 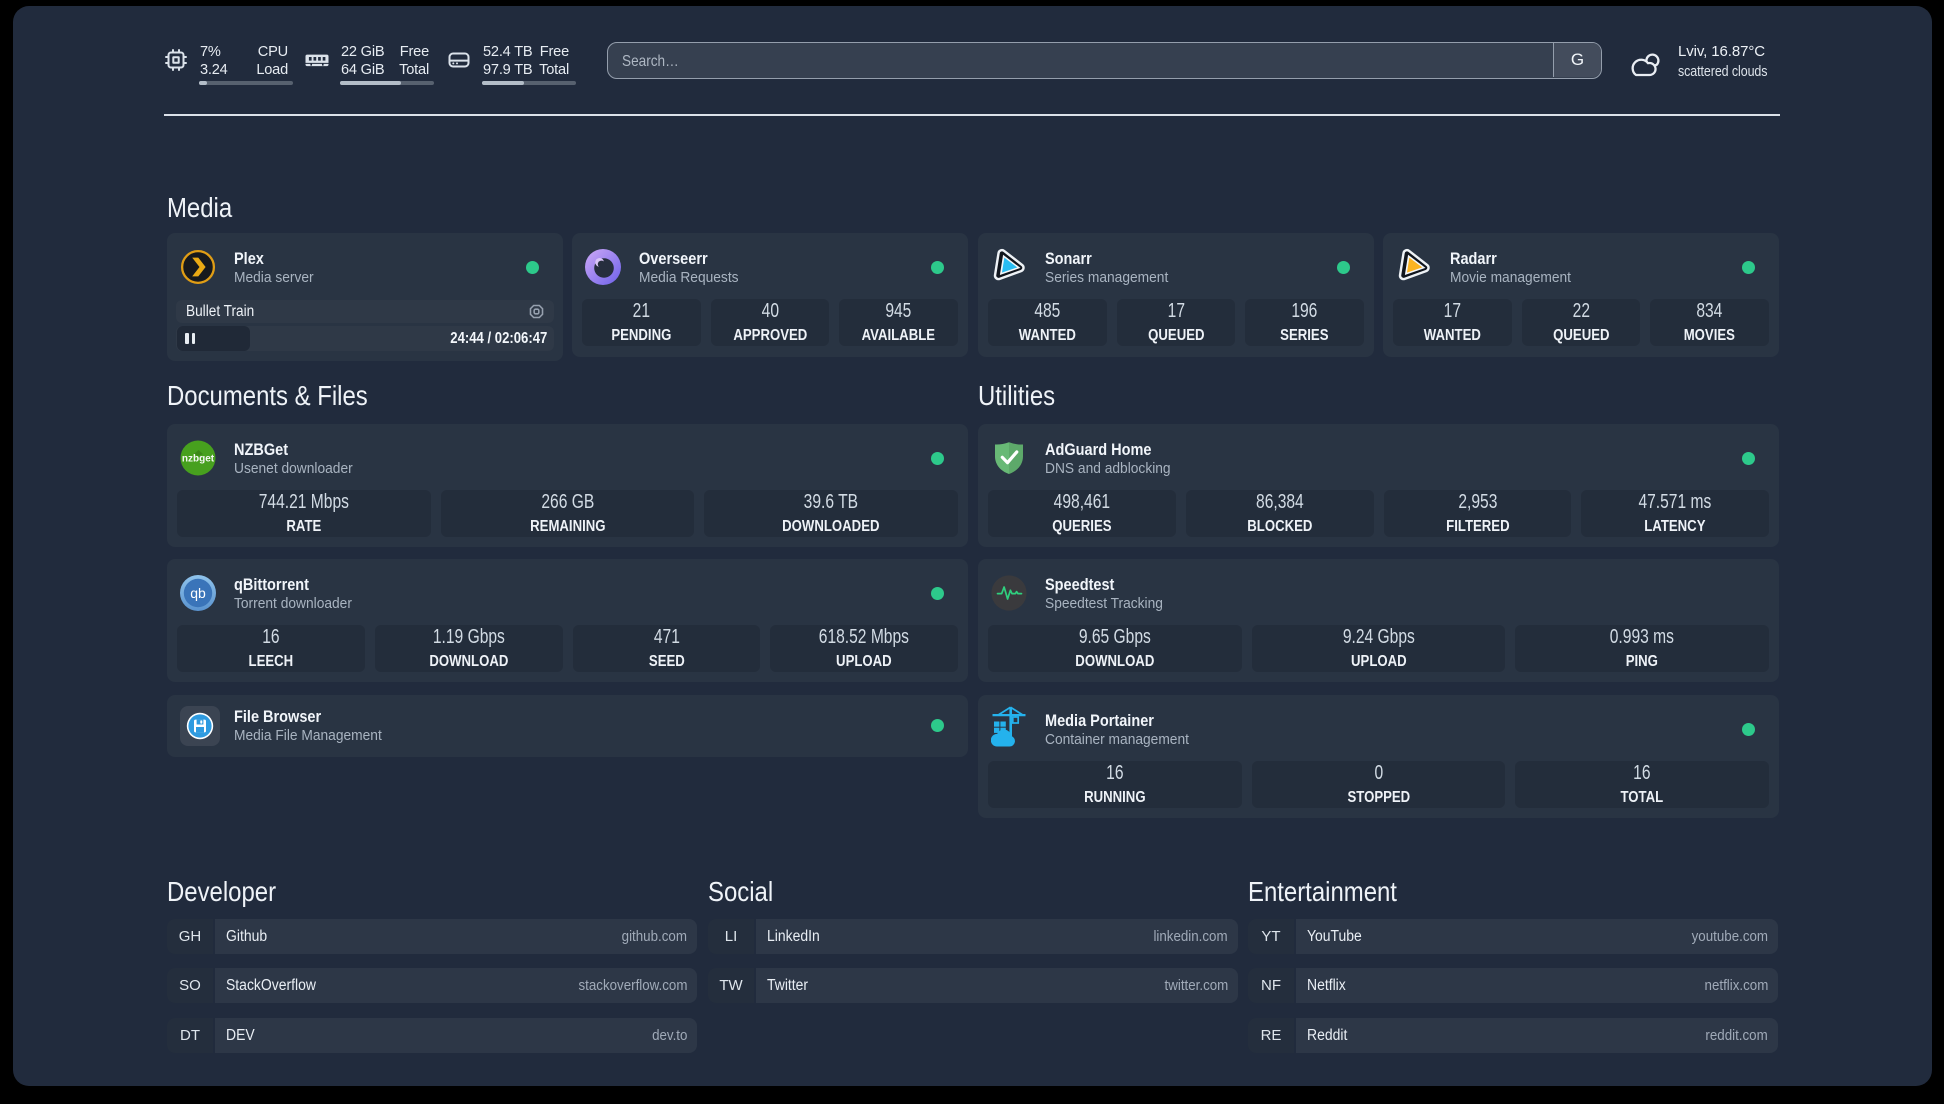 I want to click on svg-text: nzbget, so click(x=198, y=459).